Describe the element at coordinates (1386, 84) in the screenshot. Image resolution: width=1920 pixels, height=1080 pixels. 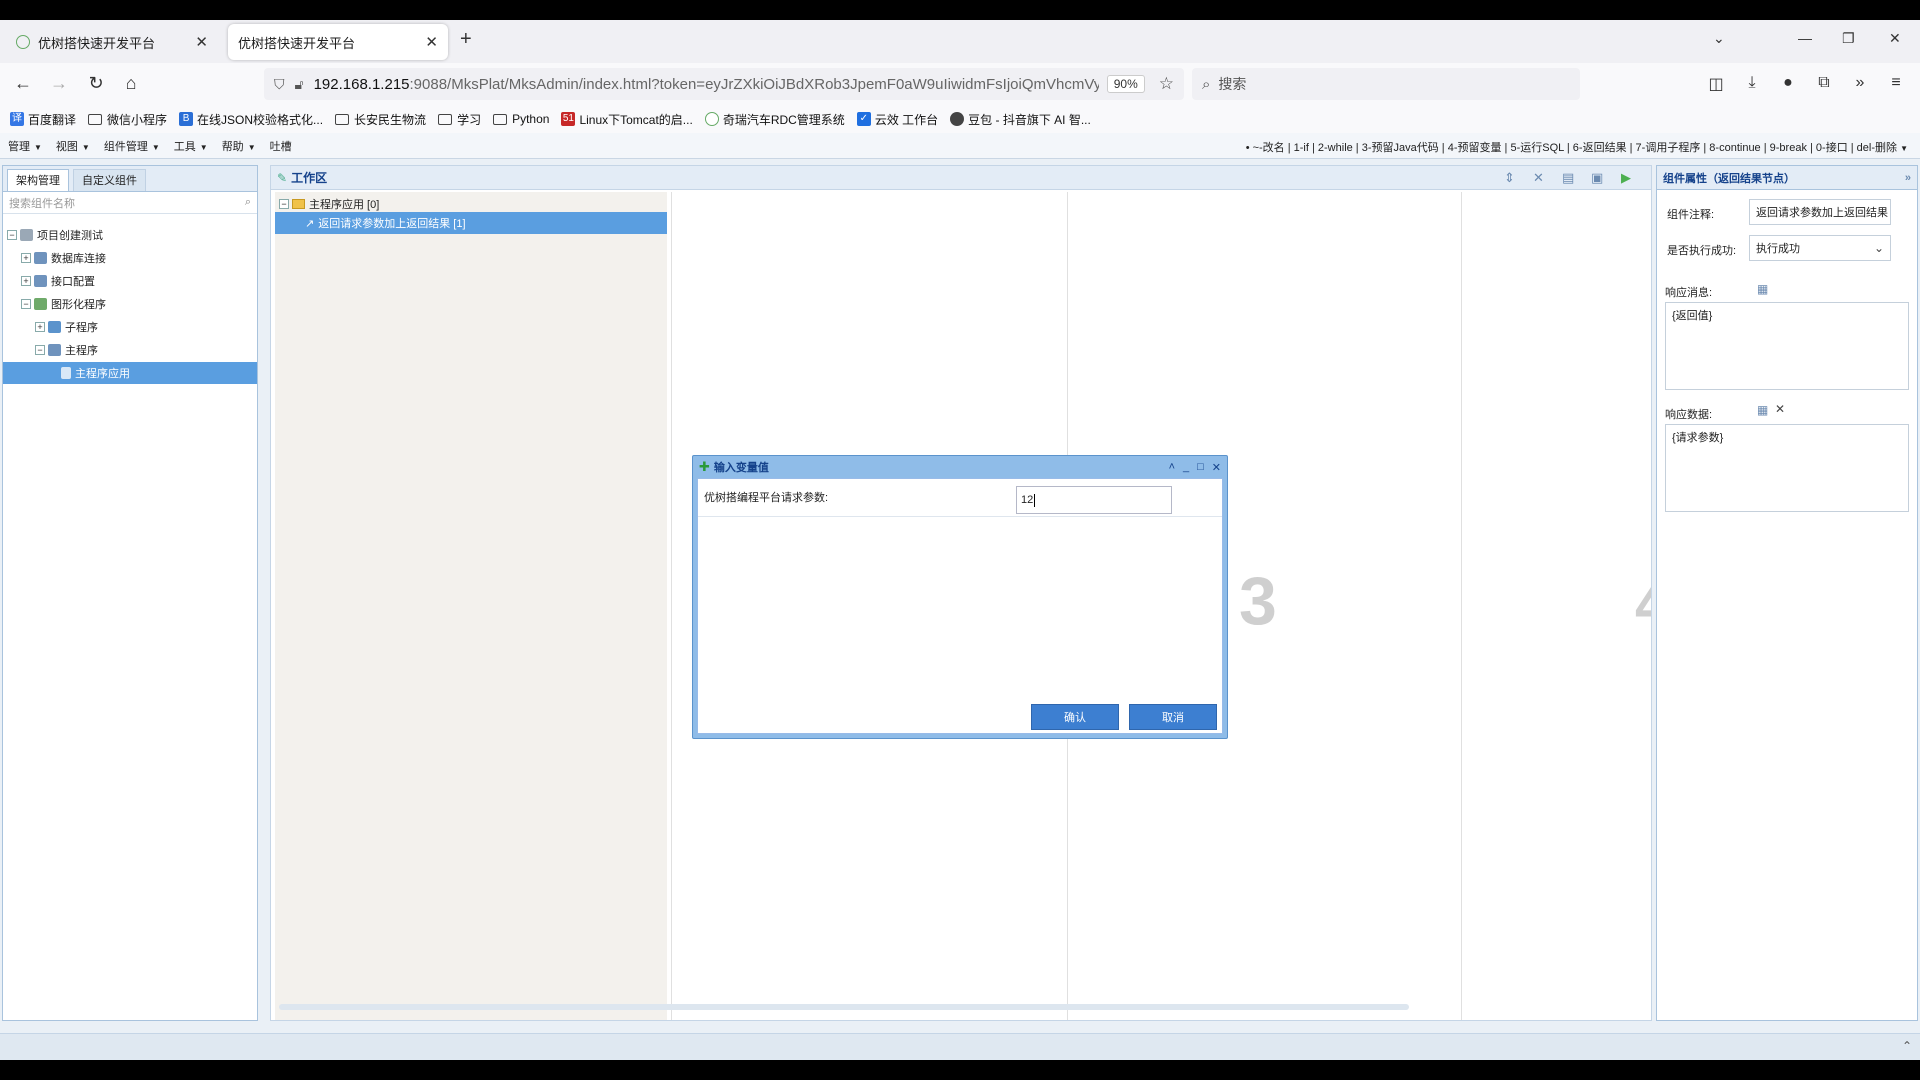
I see `search-box: ⌕ 搜索` at that location.